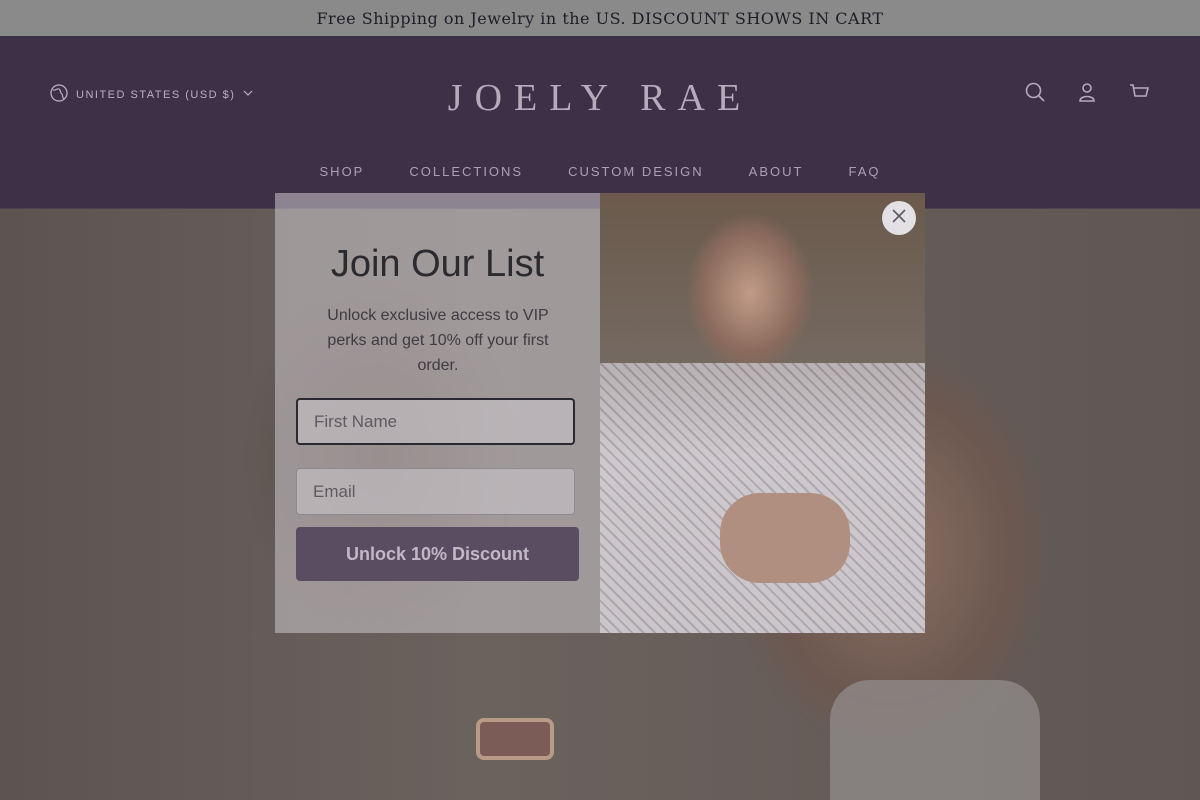  Describe the element at coordinates (636, 171) in the screenshot. I see `nav-item-custom-design: CUSTOM DESIGN` at that location.